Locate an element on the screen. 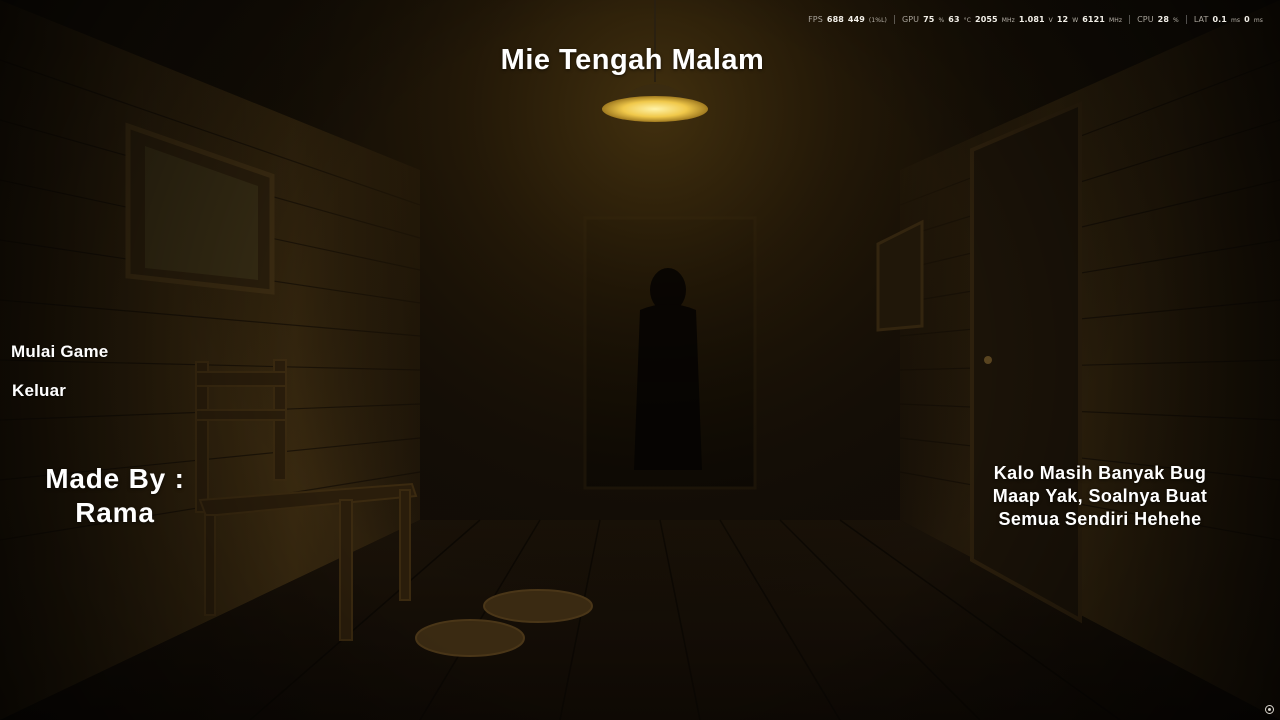  game-title: Mie Tengah Malam is located at coordinates (632, 60).